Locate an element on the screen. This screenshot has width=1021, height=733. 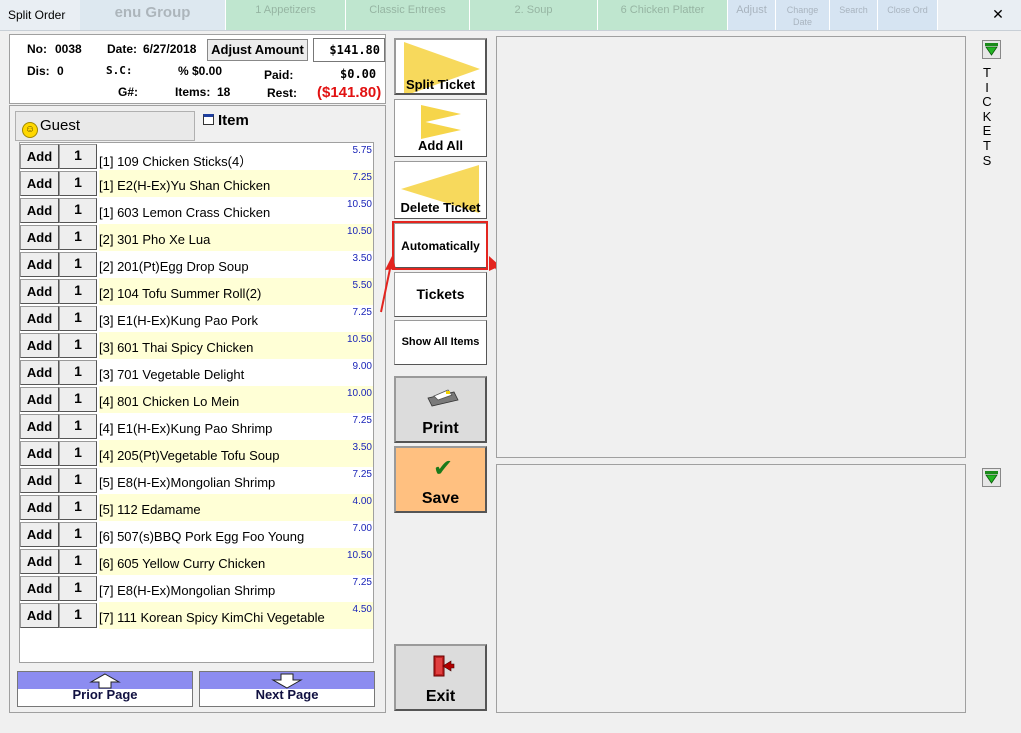
show-all-items-button: Show All Items is located at coordinates (440, 342).